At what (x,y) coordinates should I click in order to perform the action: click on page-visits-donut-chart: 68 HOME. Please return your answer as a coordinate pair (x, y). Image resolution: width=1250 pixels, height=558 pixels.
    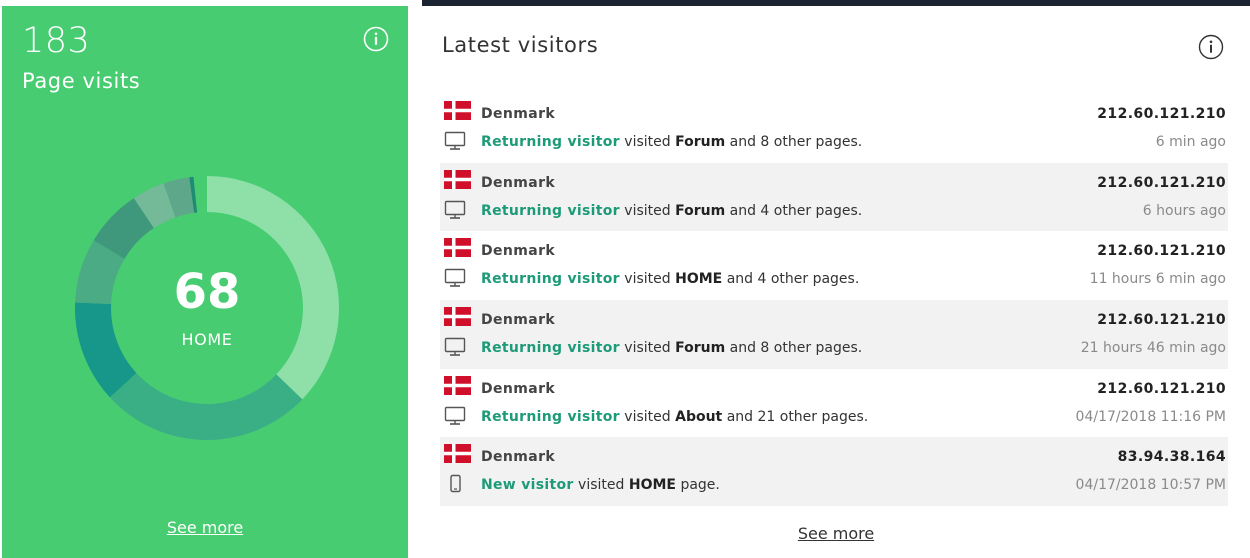
    Looking at the image, I should click on (207, 308).